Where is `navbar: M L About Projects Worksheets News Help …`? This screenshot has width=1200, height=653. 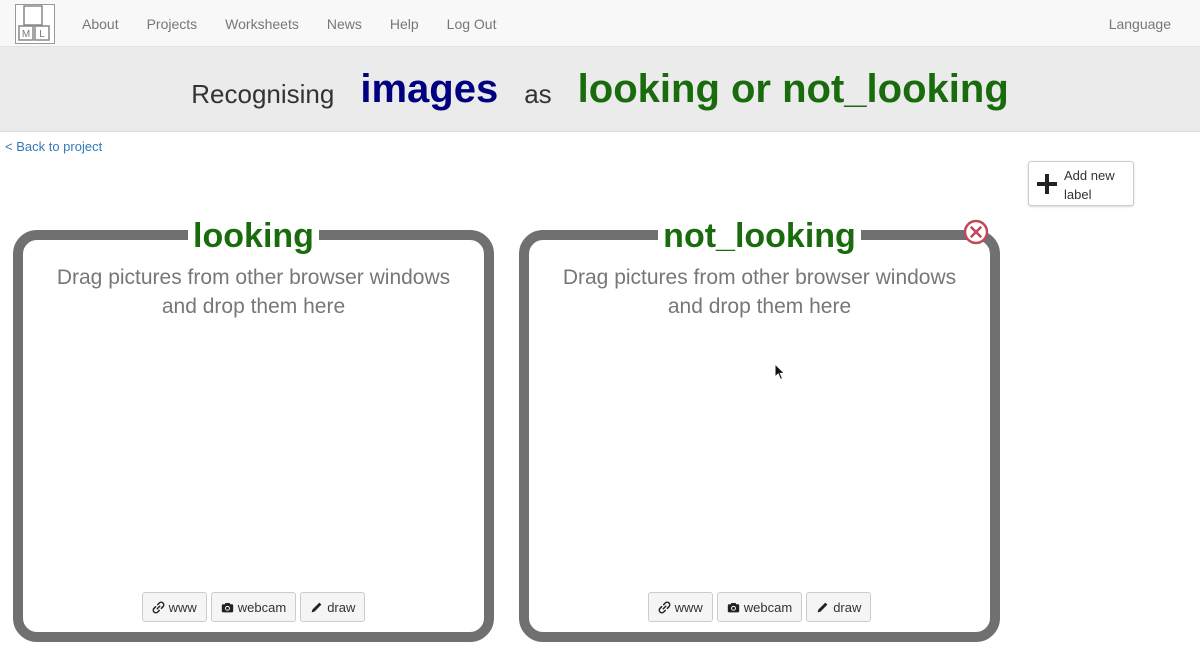 navbar: M L About Projects Worksheets News Help … is located at coordinates (600, 23).